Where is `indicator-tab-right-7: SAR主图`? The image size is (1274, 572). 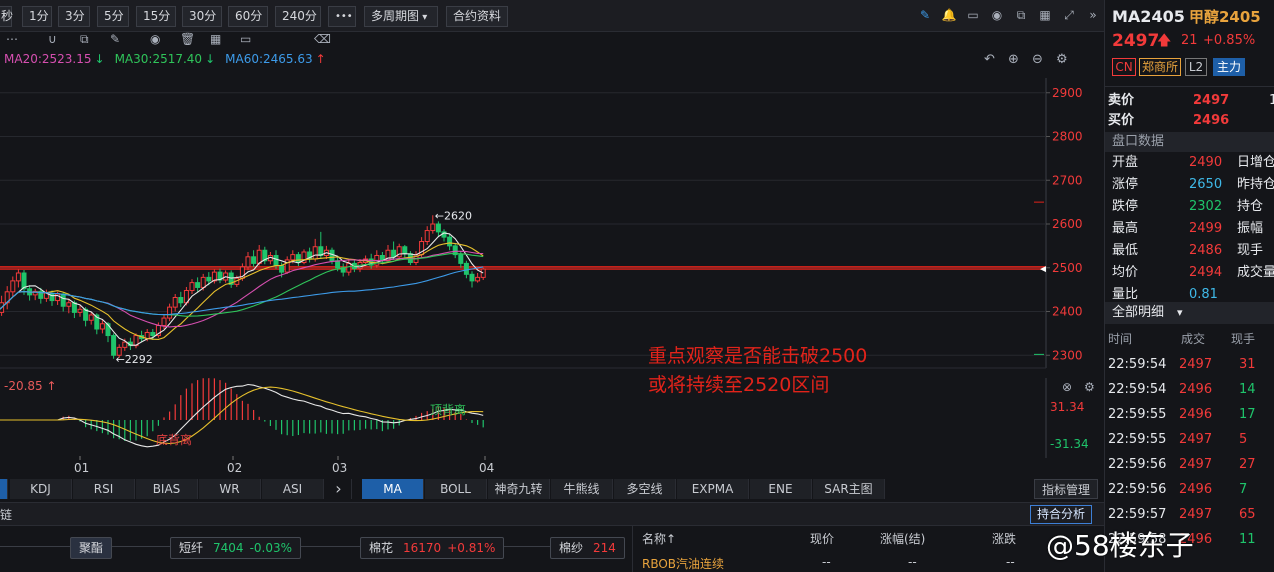 indicator-tab-right-7: SAR主图 is located at coordinates (849, 489).